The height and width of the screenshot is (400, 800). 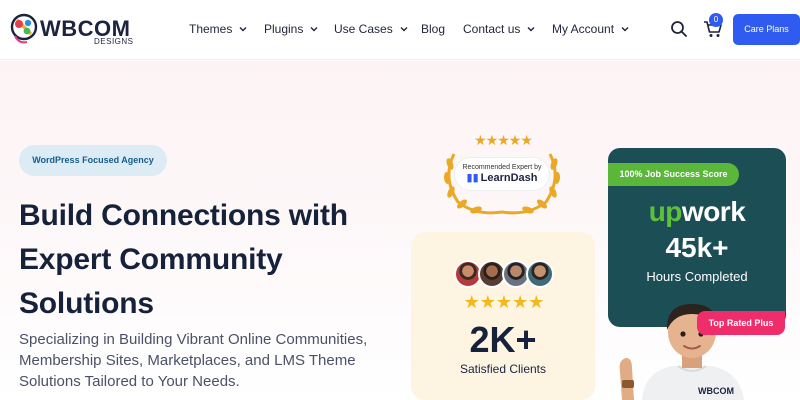 What do you see at coordinates (583, 29) in the screenshot?
I see `nav-item-label: My Account` at bounding box center [583, 29].